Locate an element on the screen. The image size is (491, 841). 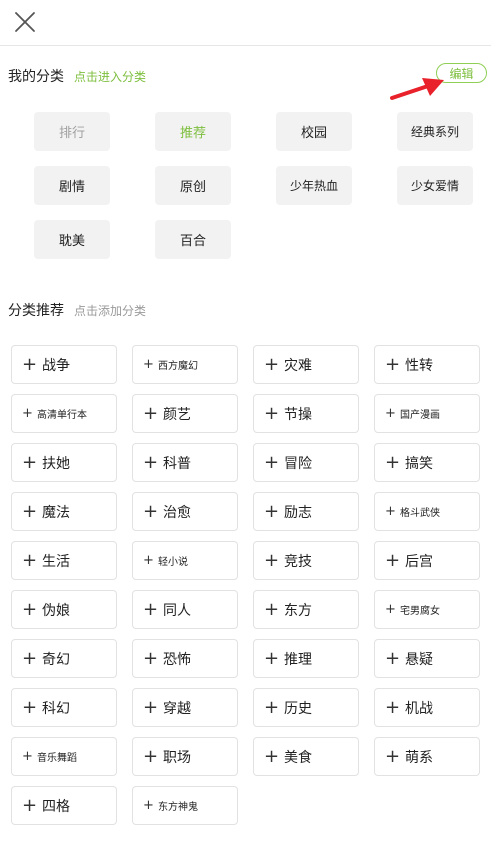
add-category-button: + 东方 is located at coordinates (306, 609).